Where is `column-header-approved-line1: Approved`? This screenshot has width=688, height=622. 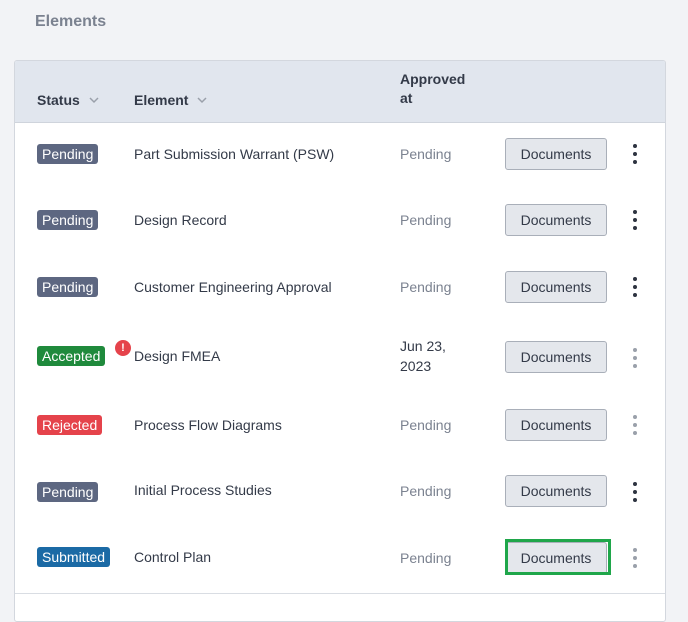
column-header-approved-line1: Approved is located at coordinates (433, 79).